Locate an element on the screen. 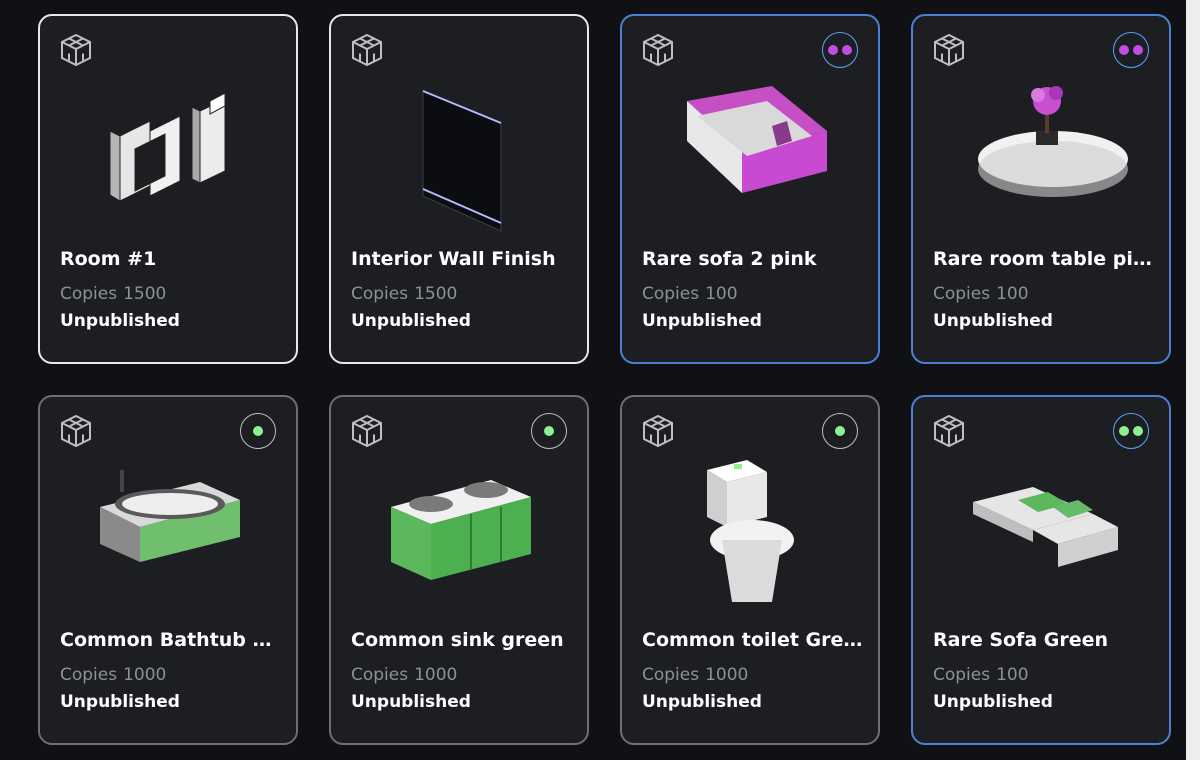 This screenshot has height=760, width=1200. model-preview-room is located at coordinates (170, 153).